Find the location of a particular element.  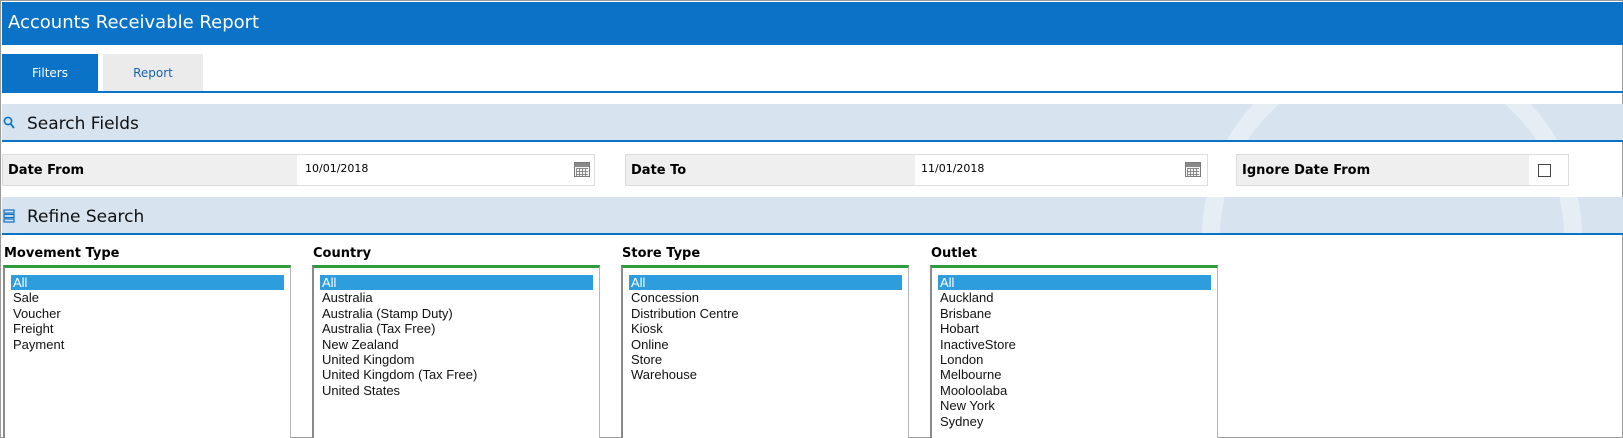

list-option: Auckland is located at coordinates (1074, 297).